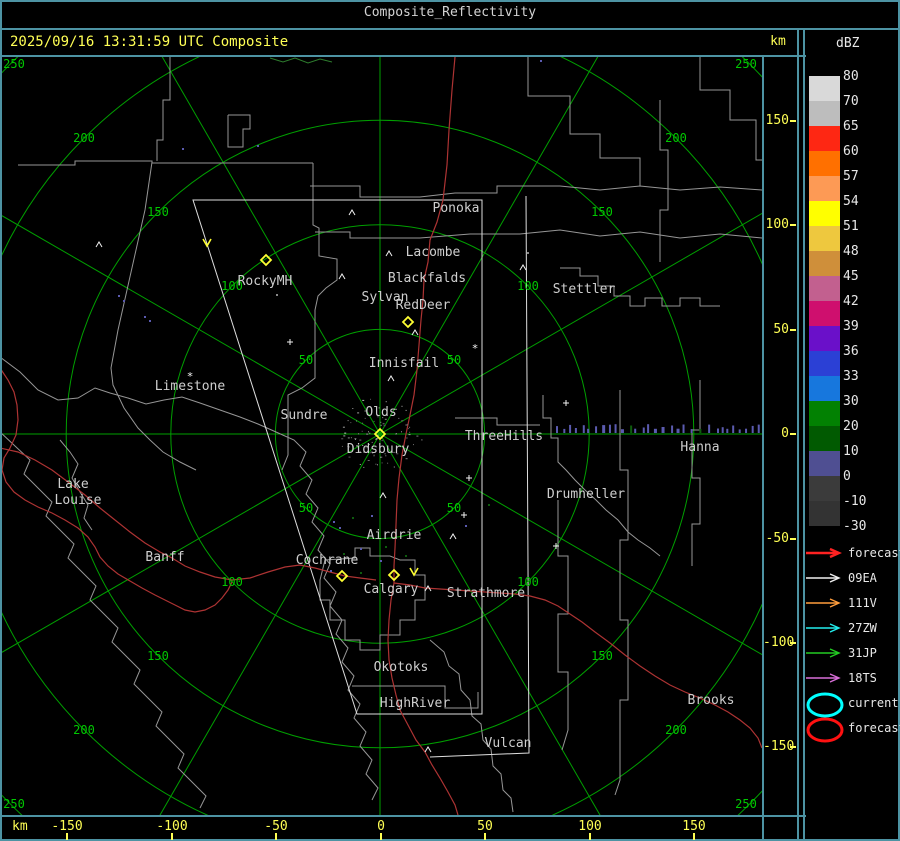  Describe the element at coordinates (824, 513) in the screenshot. I see `colorbar-band--10` at that location.